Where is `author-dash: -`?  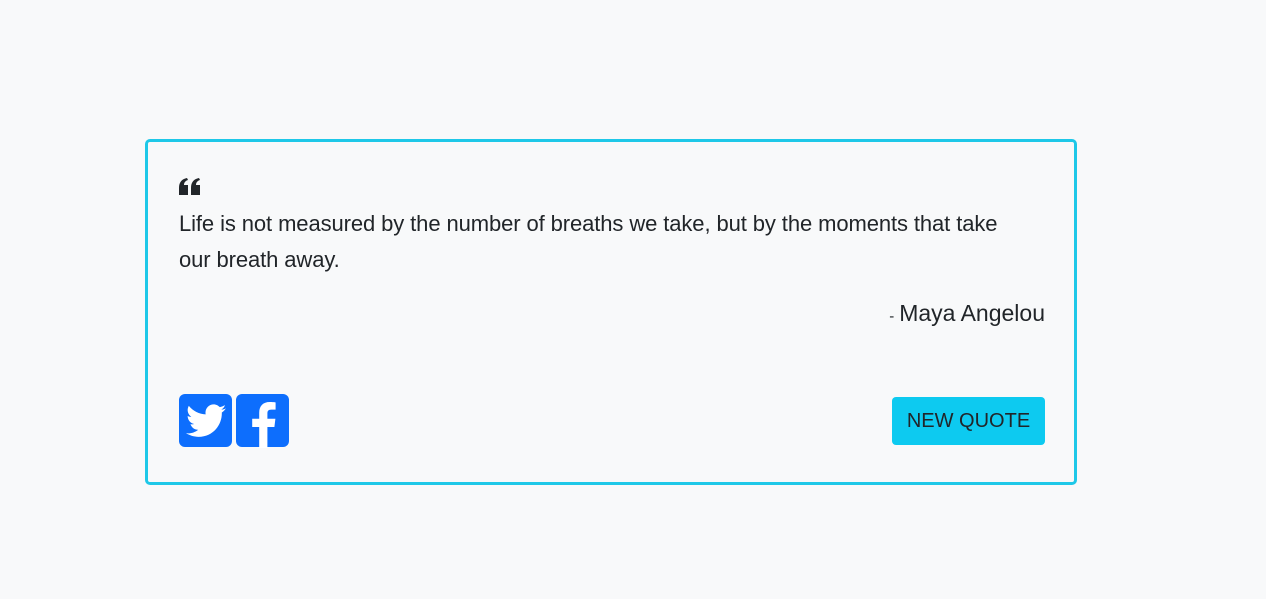
author-dash: - is located at coordinates (892, 316).